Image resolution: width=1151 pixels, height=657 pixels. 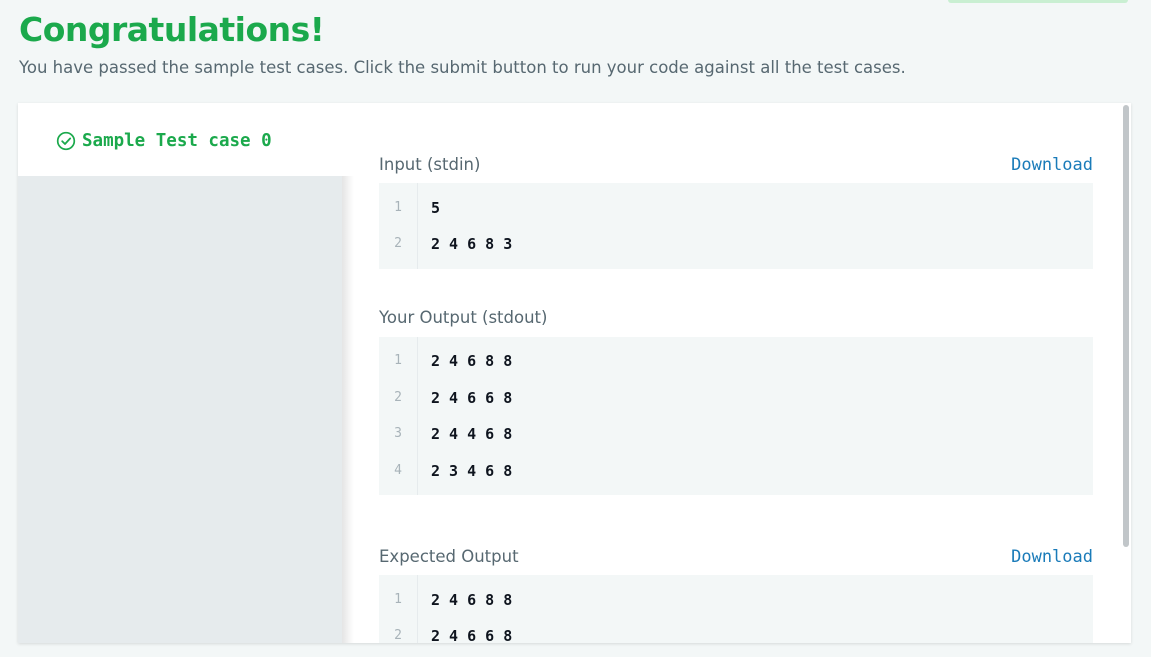 I want to click on line-text: 2 4 4 6 8, so click(x=472, y=434).